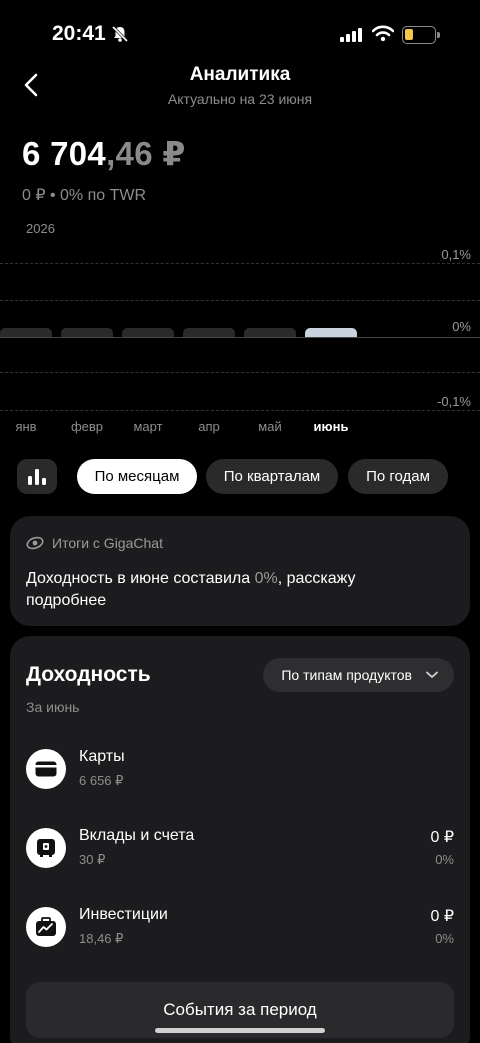  I want to click on balance-change: 0 ₽ • 0% по TWR, so click(84, 195).